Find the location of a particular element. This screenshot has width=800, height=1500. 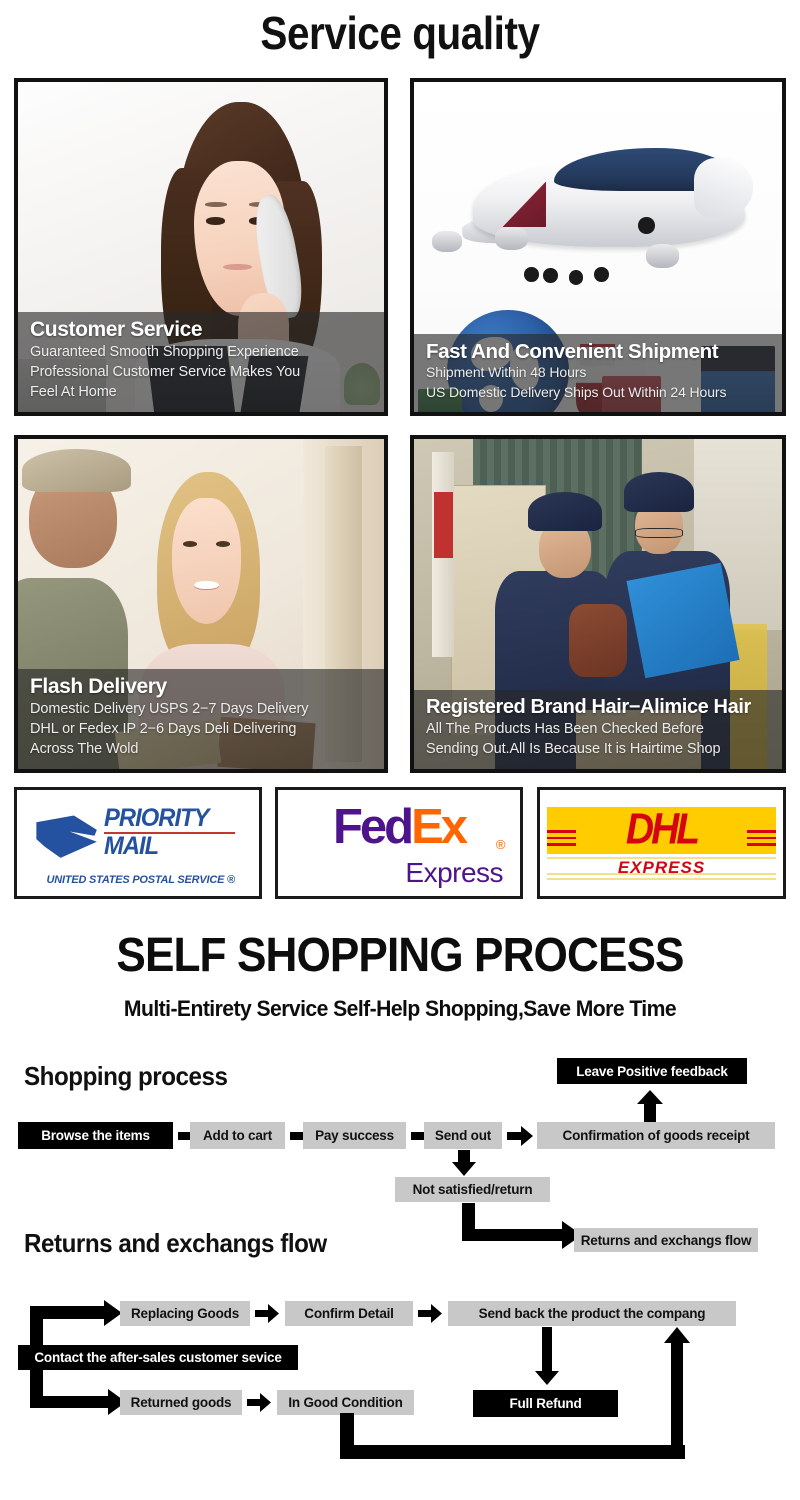

fedex-express-text: Express is located at coordinates (454, 872).